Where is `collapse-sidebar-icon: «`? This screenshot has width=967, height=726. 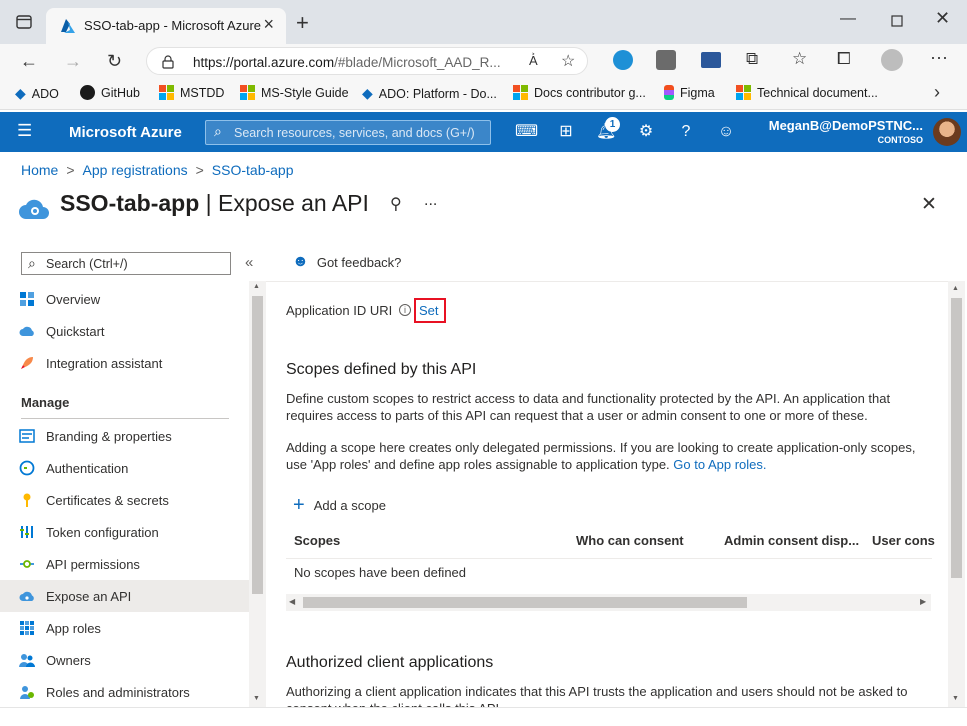 collapse-sidebar-icon: « is located at coordinates (249, 262).